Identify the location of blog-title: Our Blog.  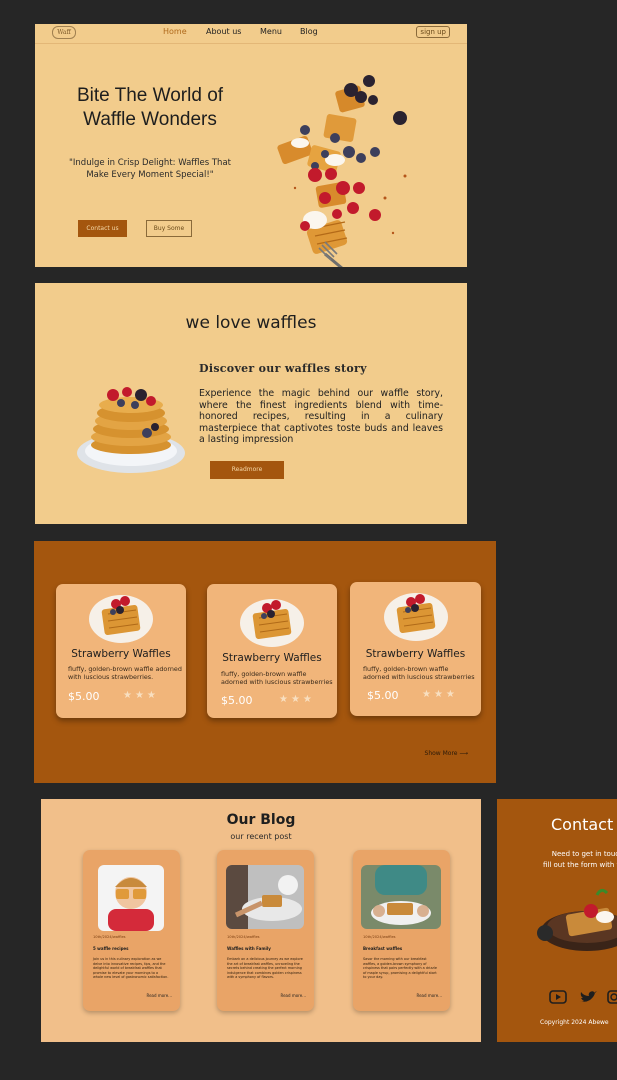
(261, 820).